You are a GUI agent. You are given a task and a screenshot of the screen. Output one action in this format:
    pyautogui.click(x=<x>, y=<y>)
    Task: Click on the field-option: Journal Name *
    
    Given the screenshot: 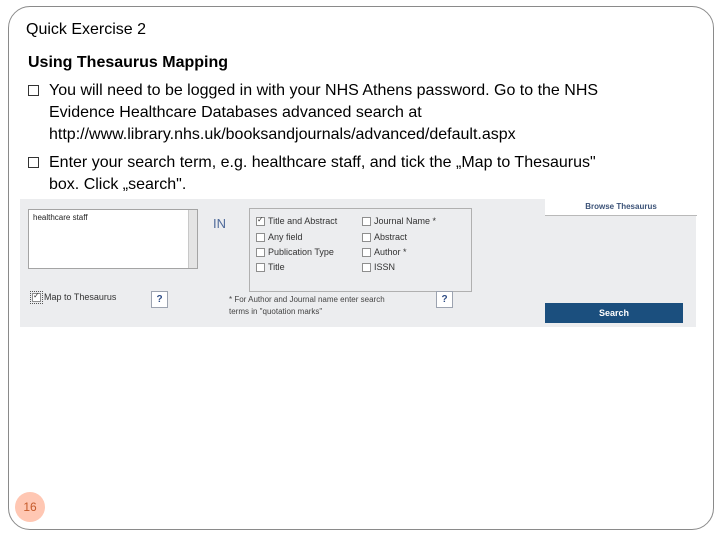 What is the action you would take?
    pyautogui.click(x=399, y=221)
    